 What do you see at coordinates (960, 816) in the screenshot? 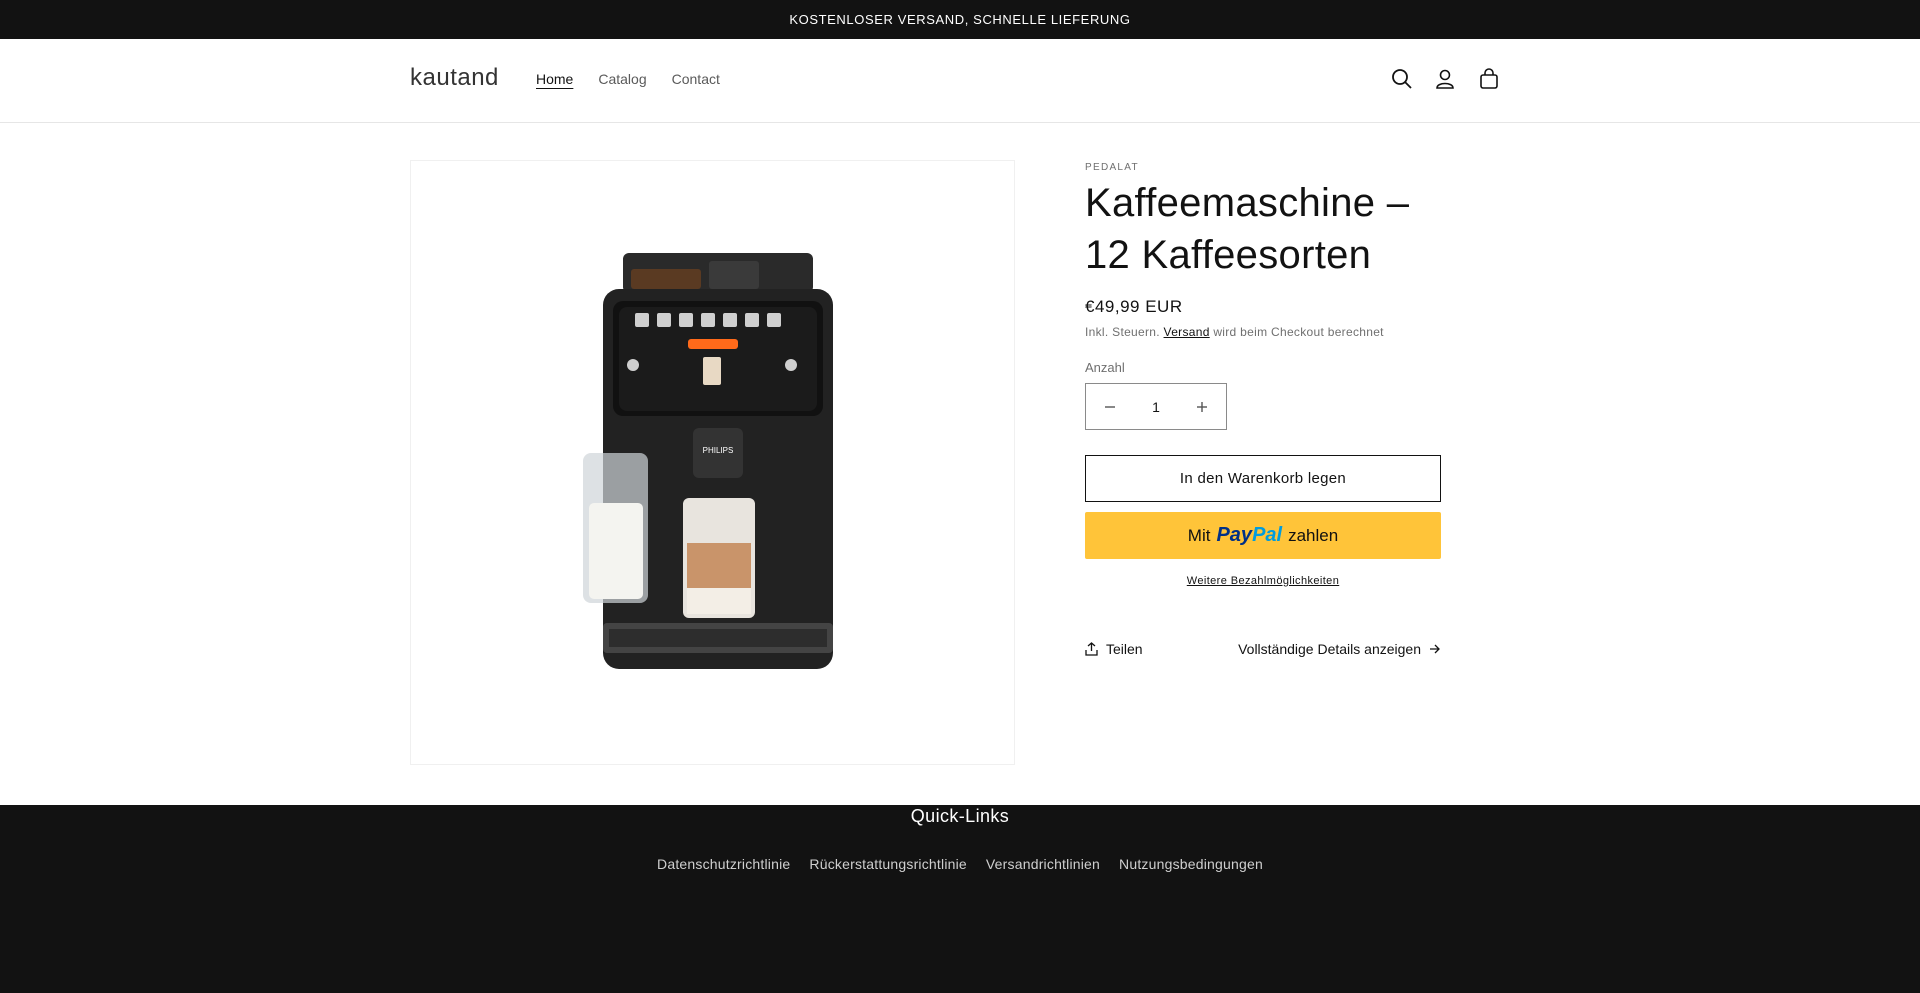
I see `footer-heading: Quick-Links` at bounding box center [960, 816].